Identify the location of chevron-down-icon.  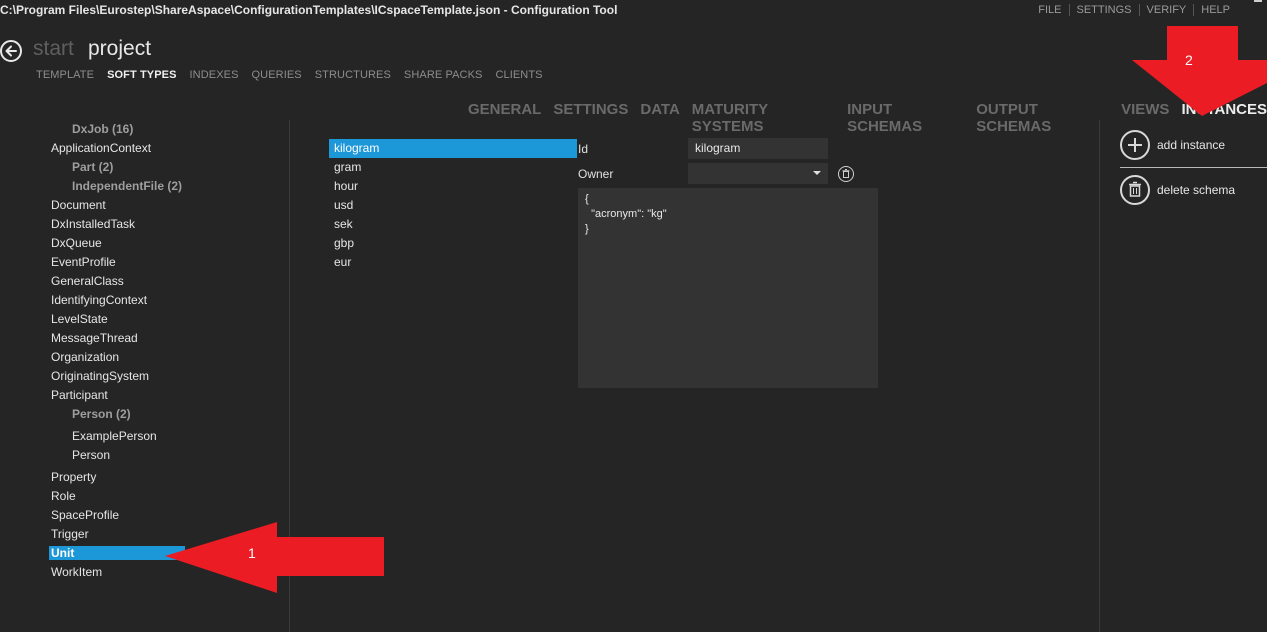
(817, 173).